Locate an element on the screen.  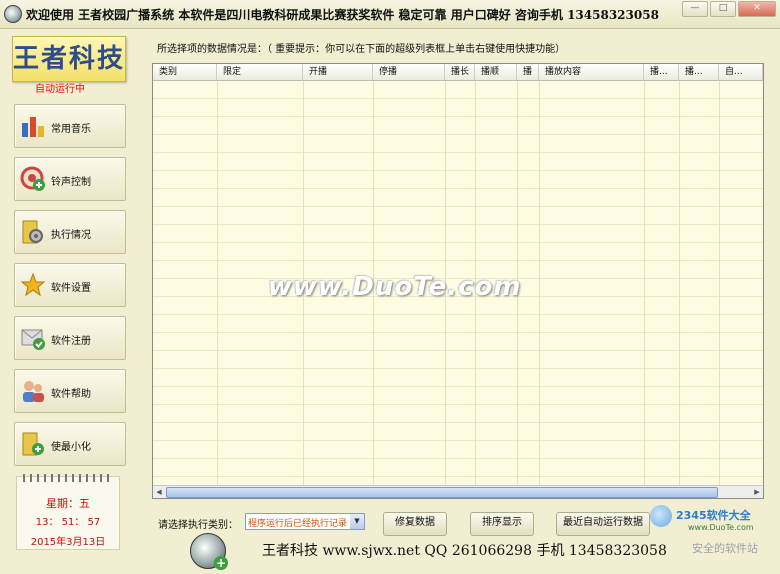
nav-button-bell-control: 铃声控制 is located at coordinates (70, 179).